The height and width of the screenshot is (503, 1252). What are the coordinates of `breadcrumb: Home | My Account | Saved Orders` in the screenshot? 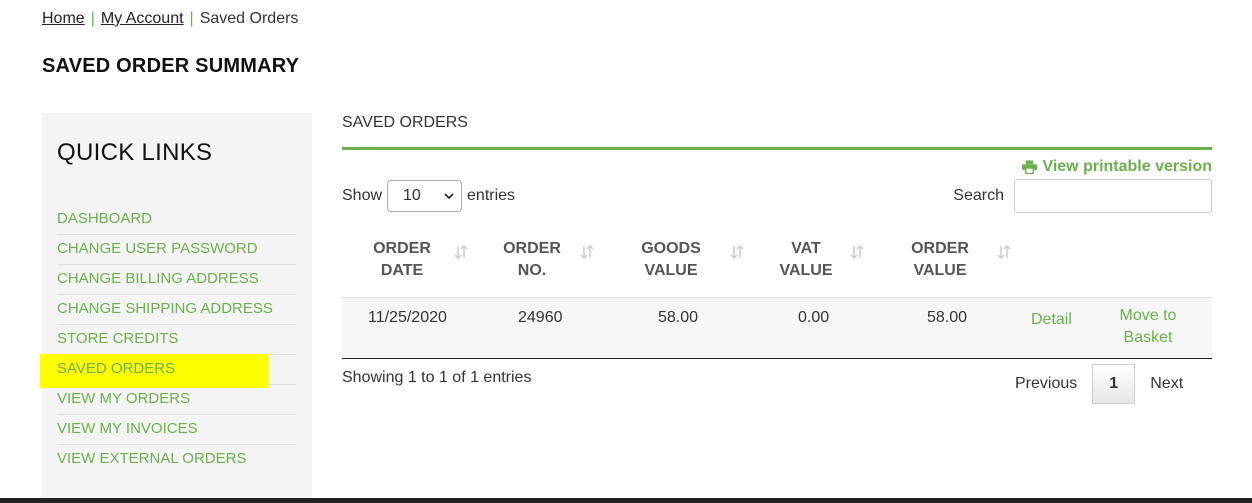 It's located at (170, 19).